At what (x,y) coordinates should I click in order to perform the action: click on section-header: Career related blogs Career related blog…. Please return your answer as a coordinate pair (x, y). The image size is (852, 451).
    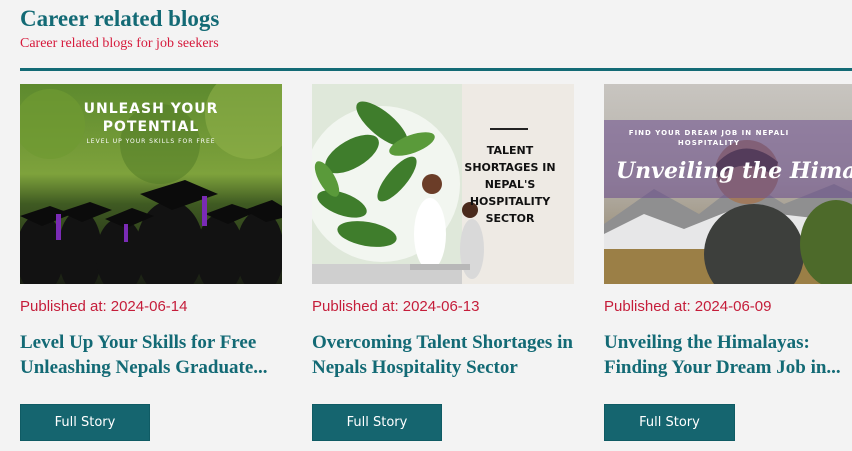
    Looking at the image, I should click on (436, 29).